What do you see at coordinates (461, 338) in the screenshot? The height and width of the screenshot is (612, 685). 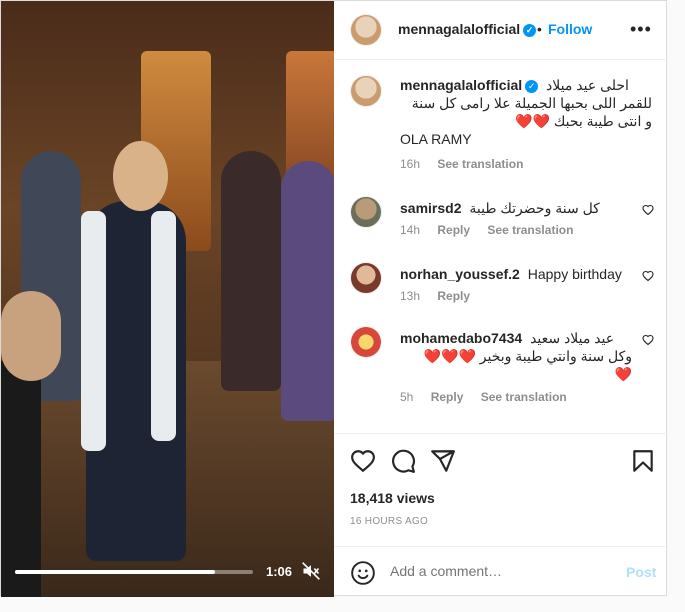 I see `comment-username: mohamedabo7434` at bounding box center [461, 338].